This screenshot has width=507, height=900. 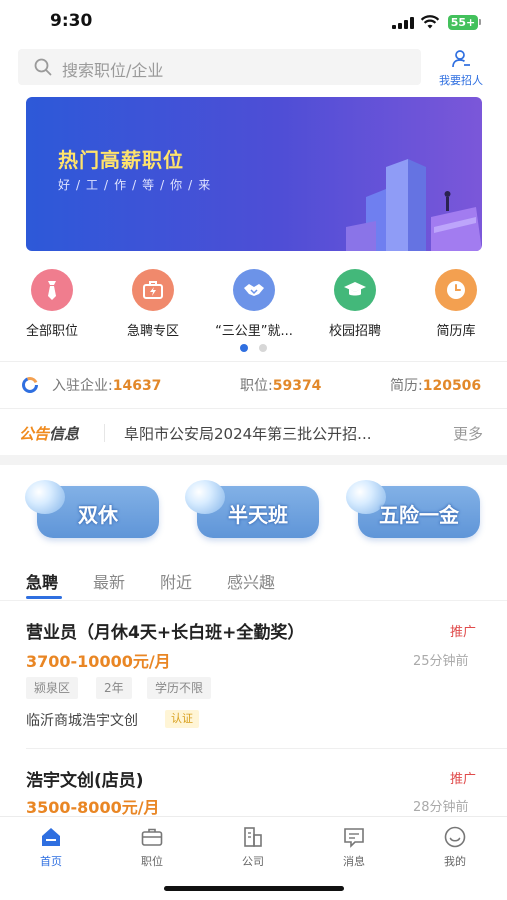 What do you see at coordinates (253, 460) in the screenshot?
I see `section-gap` at bounding box center [253, 460].